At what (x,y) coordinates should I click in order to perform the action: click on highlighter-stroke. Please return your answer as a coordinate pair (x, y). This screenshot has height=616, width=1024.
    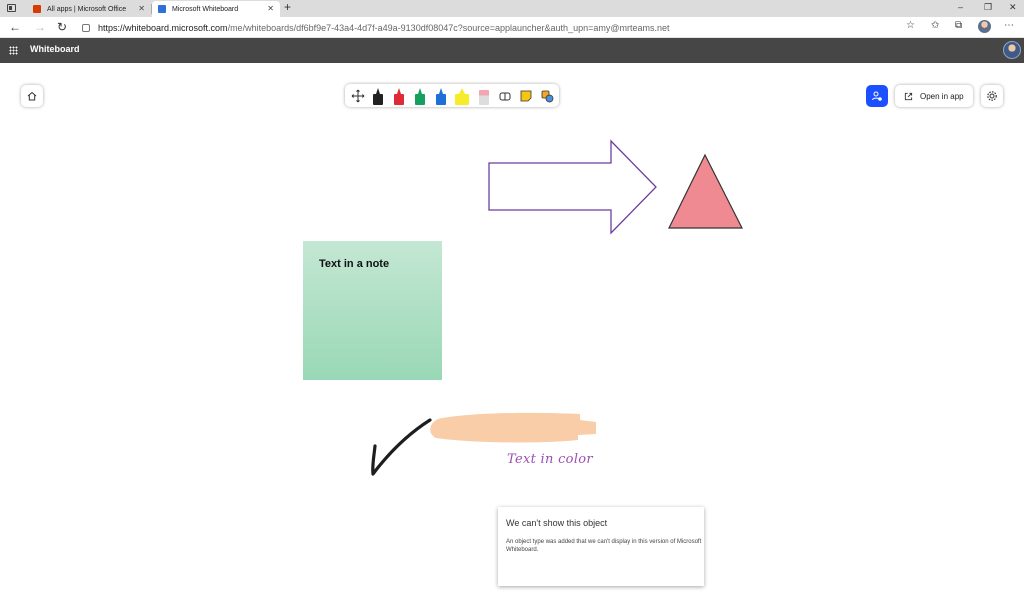
    Looking at the image, I should click on (513, 427).